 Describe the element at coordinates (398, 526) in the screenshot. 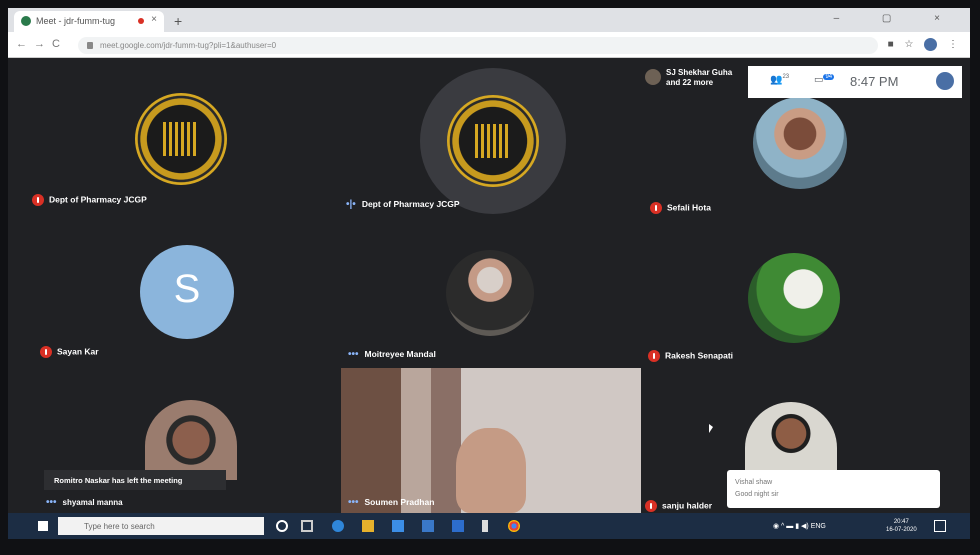

I see `store-icon` at that location.